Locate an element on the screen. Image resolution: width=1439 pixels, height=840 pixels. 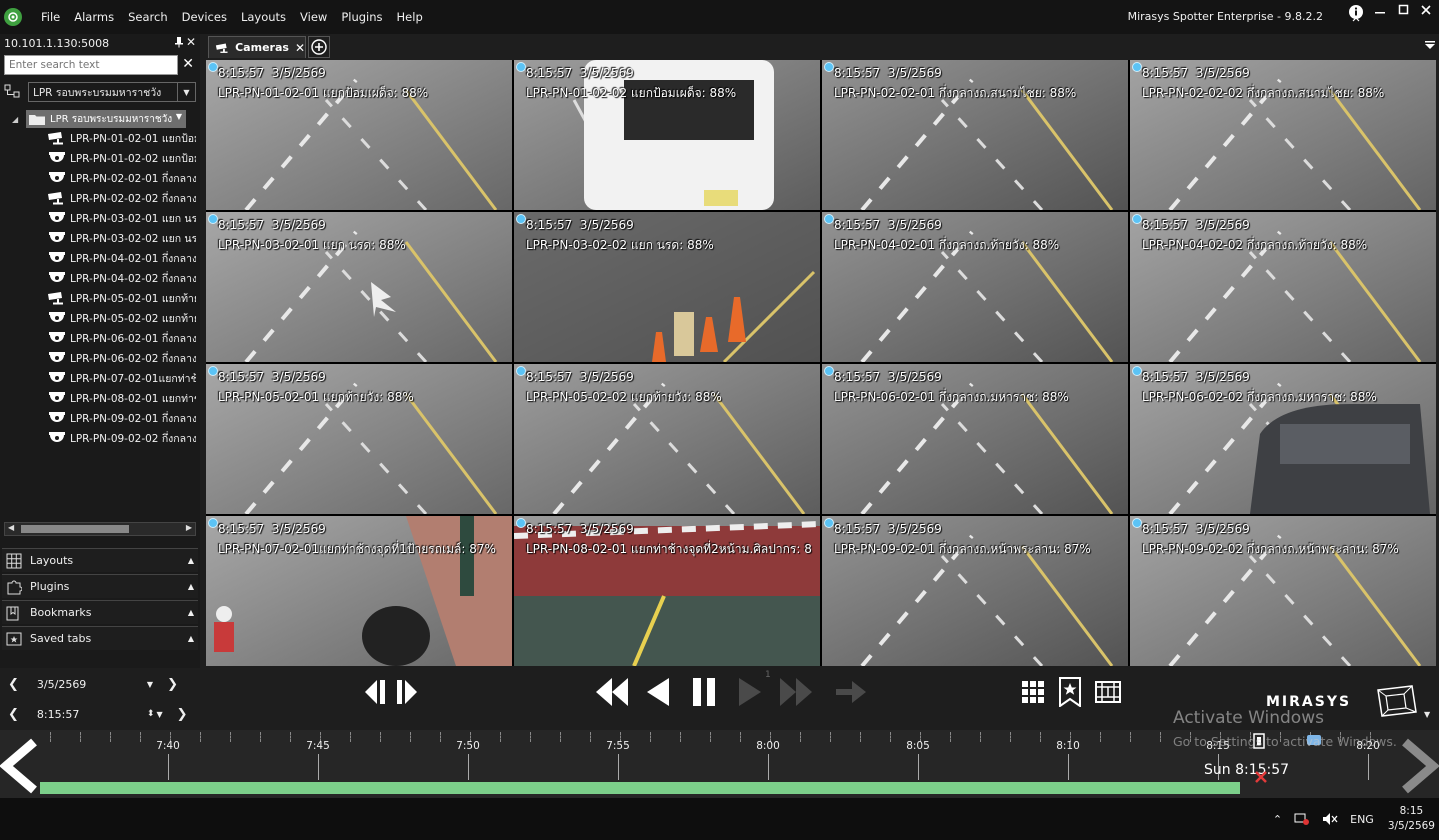
saved-tab-icon is located at coordinates (14, 638).